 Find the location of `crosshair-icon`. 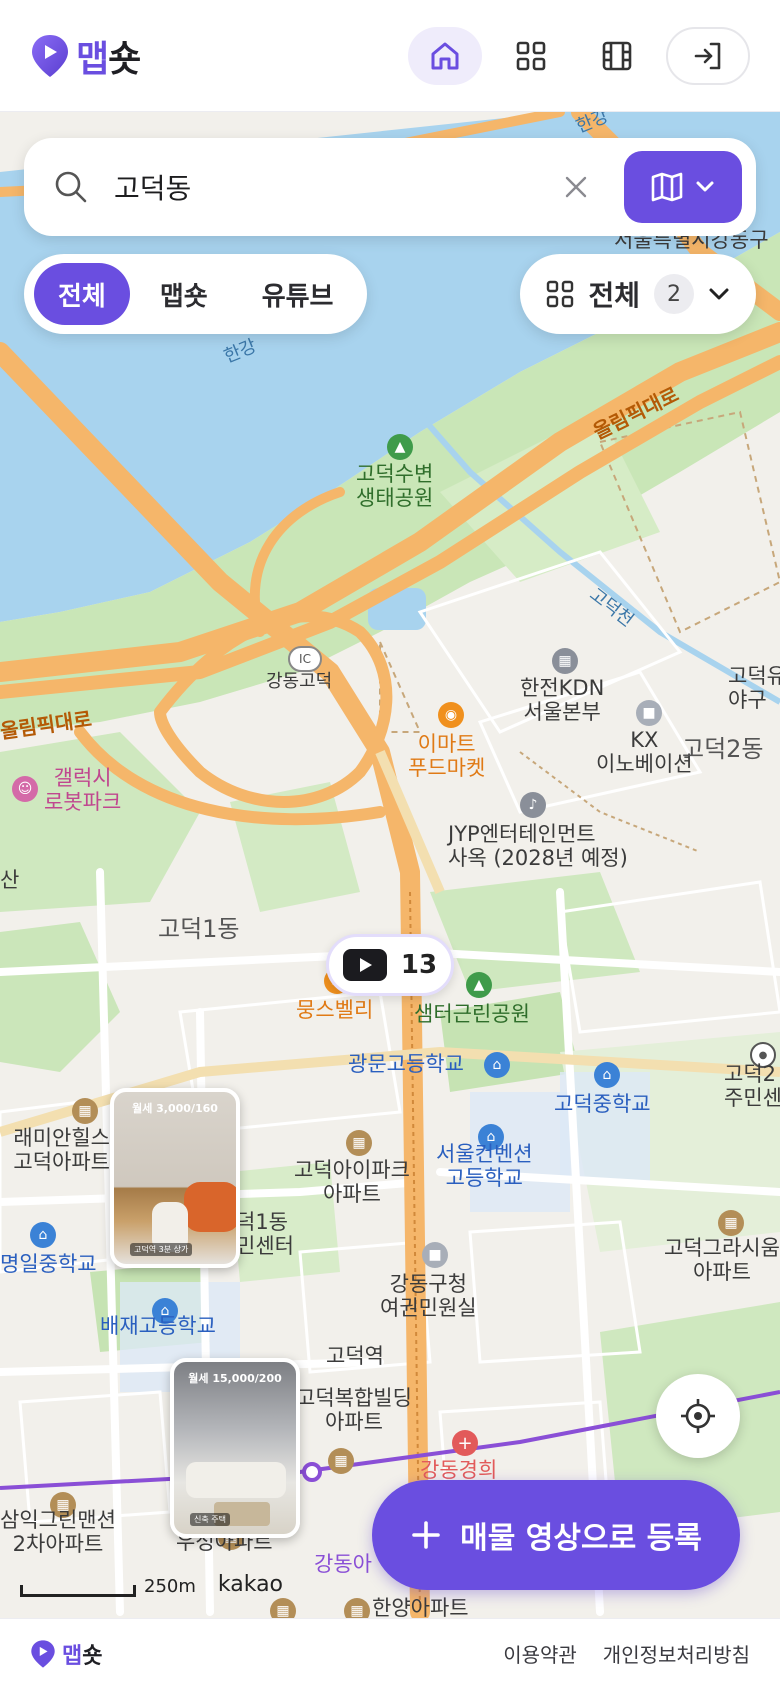

crosshair-icon is located at coordinates (698, 1416).